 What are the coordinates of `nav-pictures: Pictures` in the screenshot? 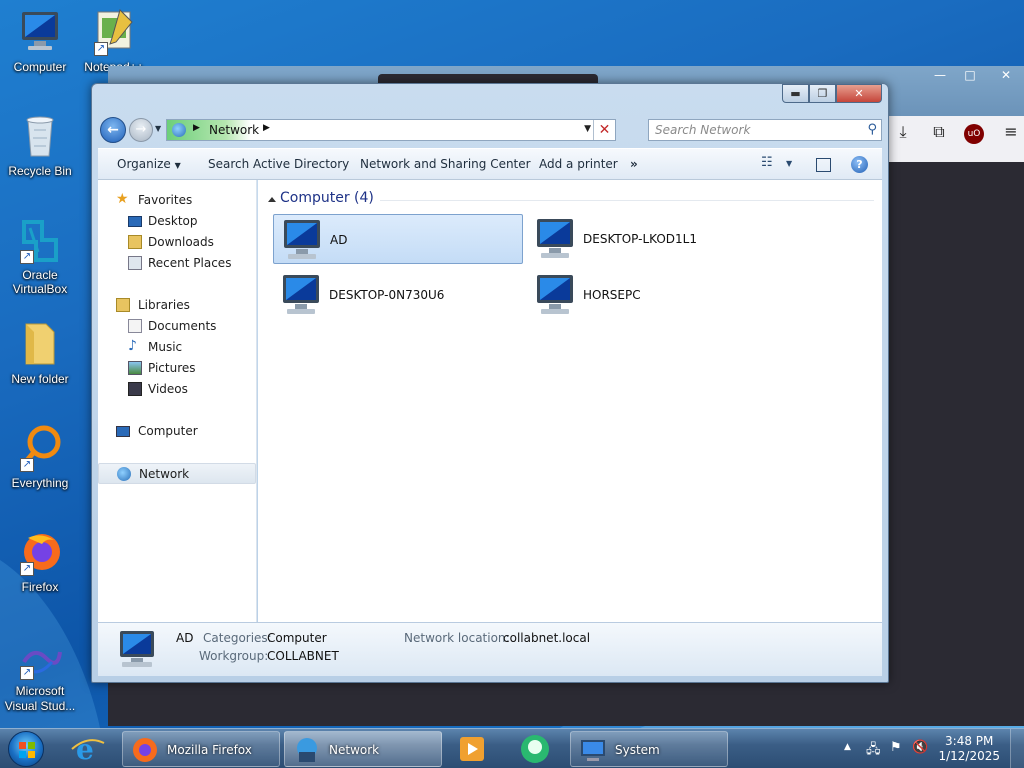 It's located at (177, 368).